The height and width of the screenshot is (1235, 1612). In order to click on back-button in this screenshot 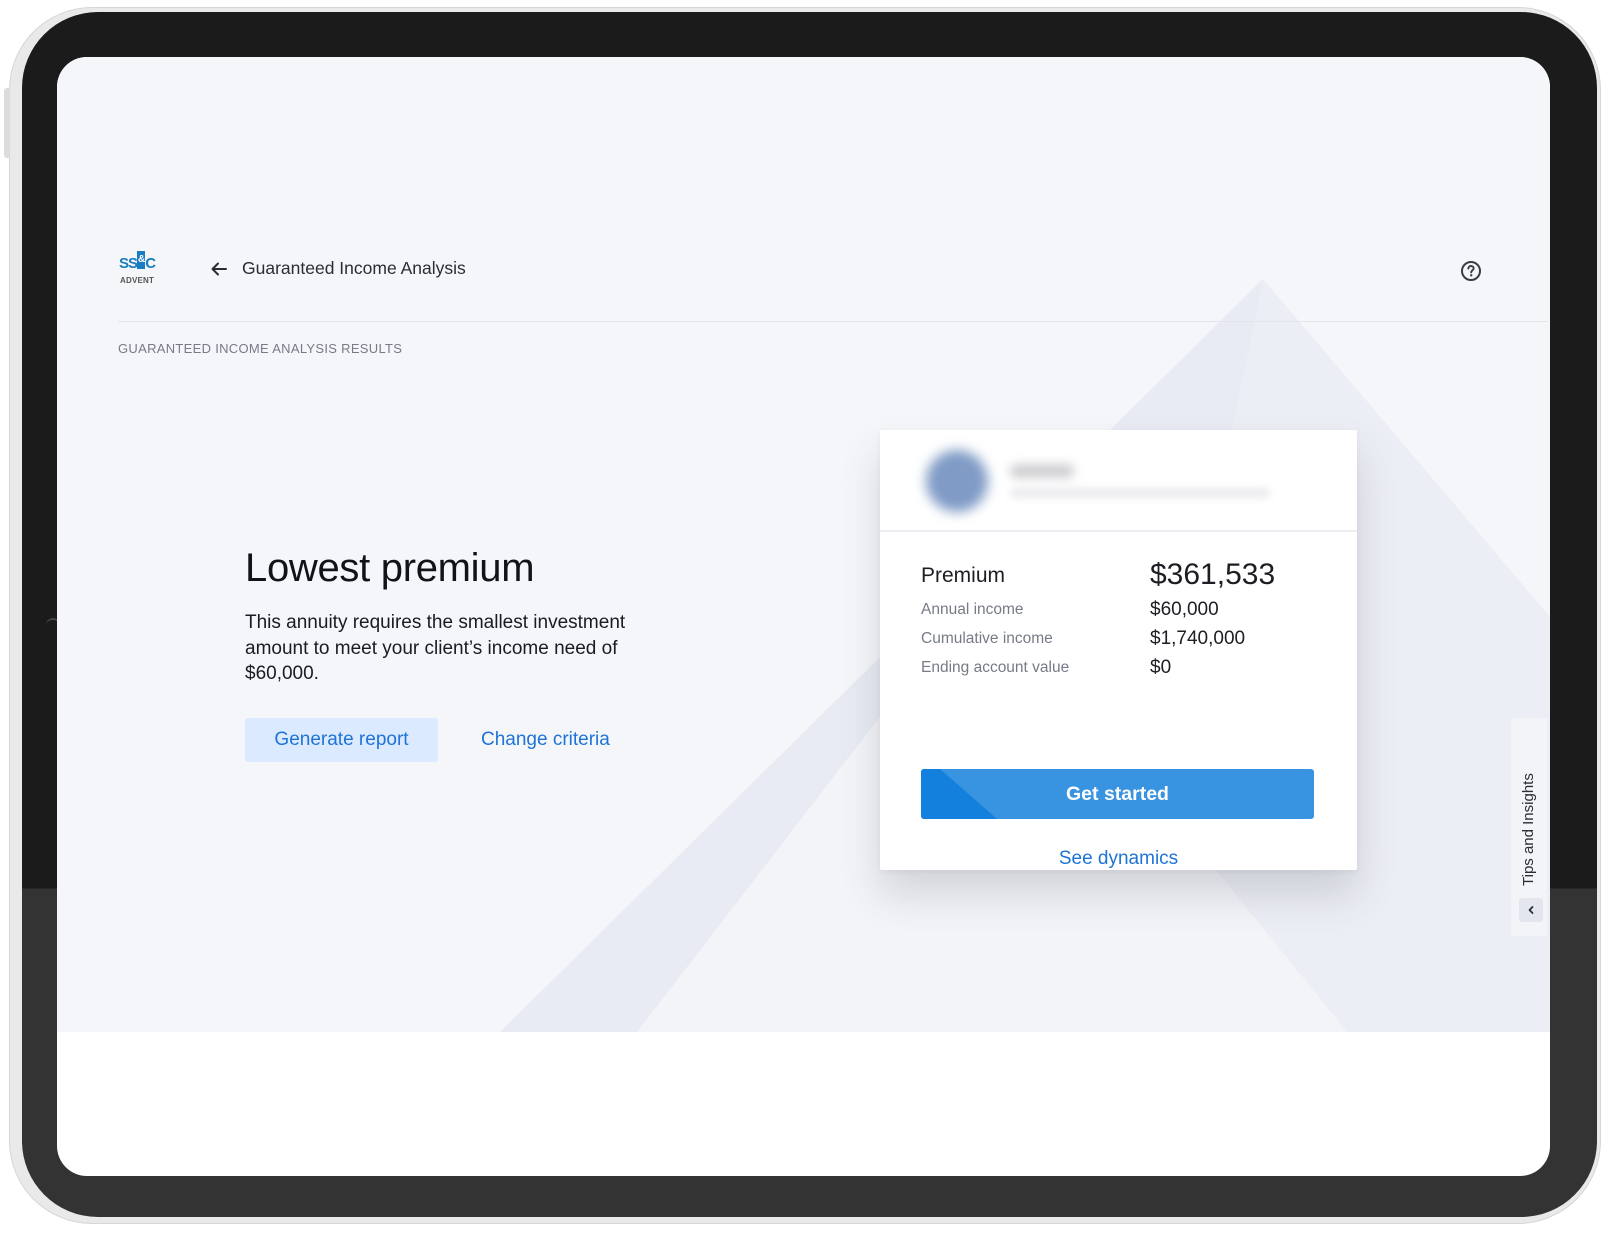, I will do `click(219, 269)`.